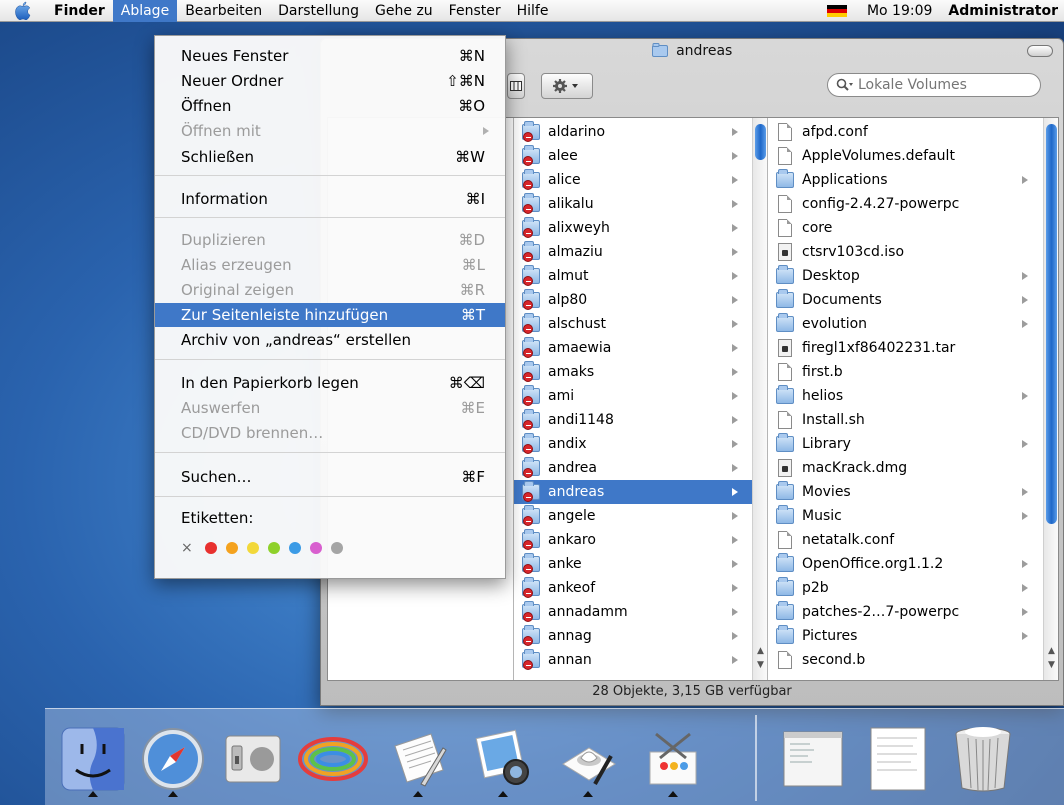  I want to click on file-row: core, so click(905, 228).